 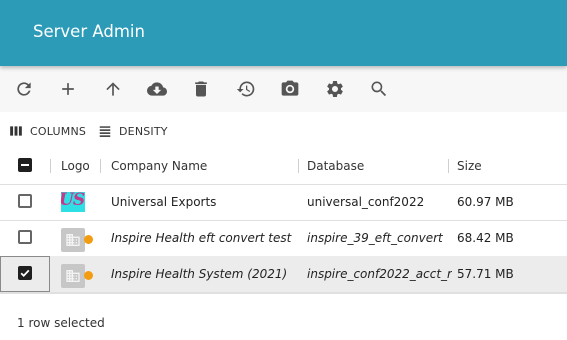 I want to click on column-header-logo: Logo, so click(x=75, y=166).